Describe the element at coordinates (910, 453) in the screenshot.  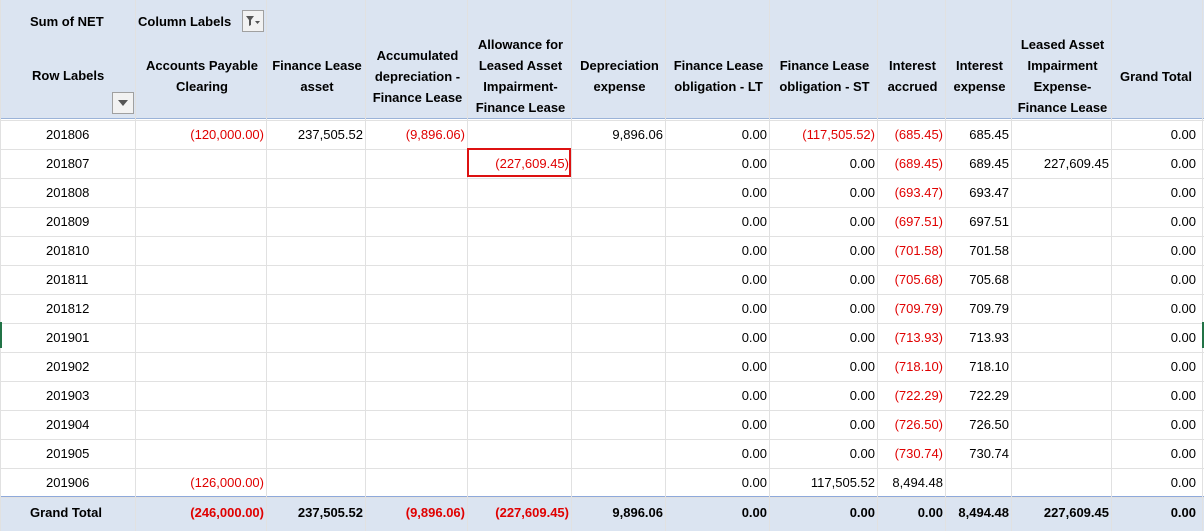
I see `table-cell: (730.74)` at that location.